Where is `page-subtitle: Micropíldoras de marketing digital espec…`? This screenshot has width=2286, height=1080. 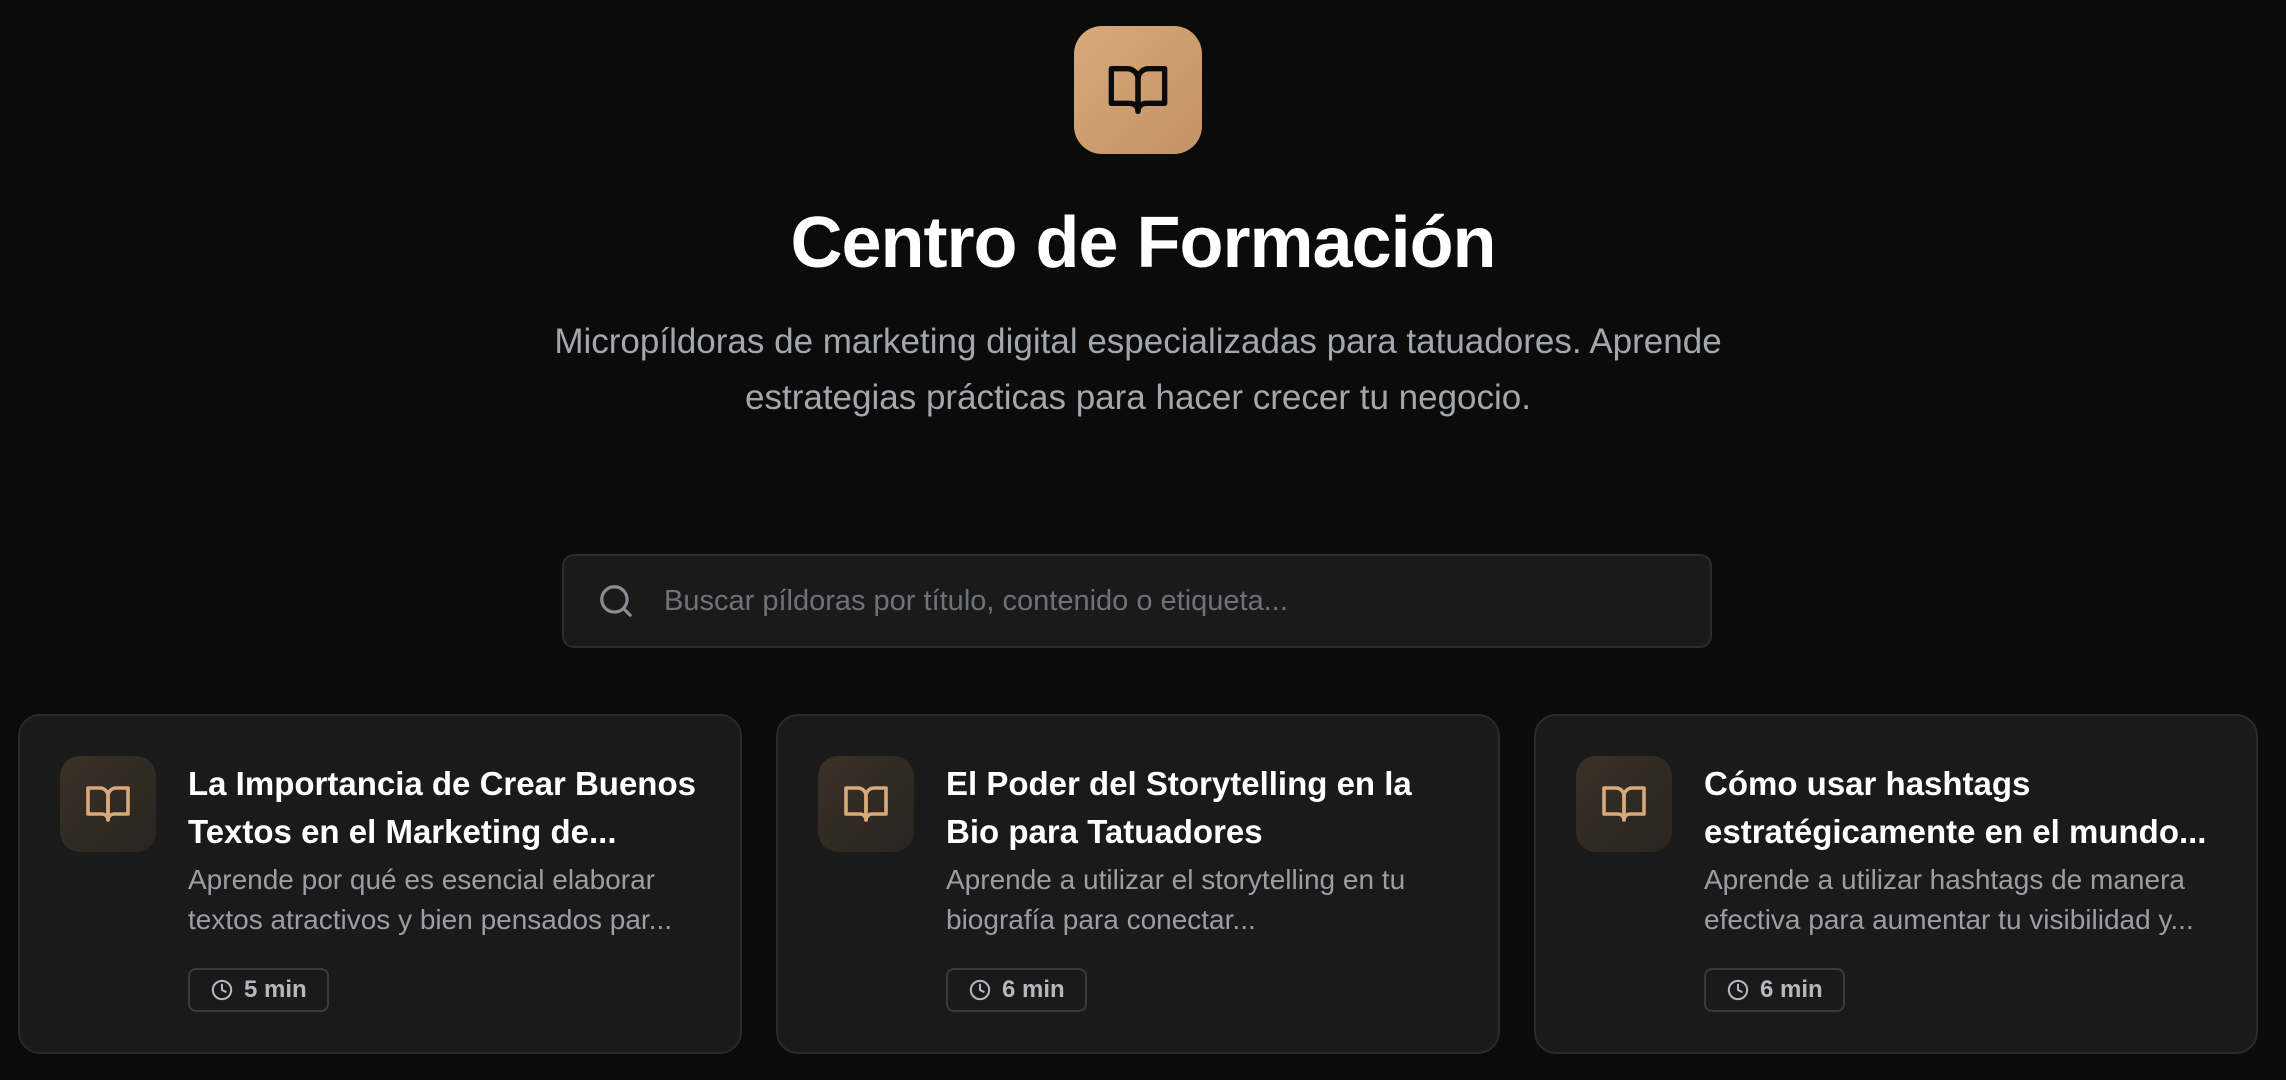
page-subtitle: Micropíldoras de marketing digital espec… is located at coordinates (1138, 369).